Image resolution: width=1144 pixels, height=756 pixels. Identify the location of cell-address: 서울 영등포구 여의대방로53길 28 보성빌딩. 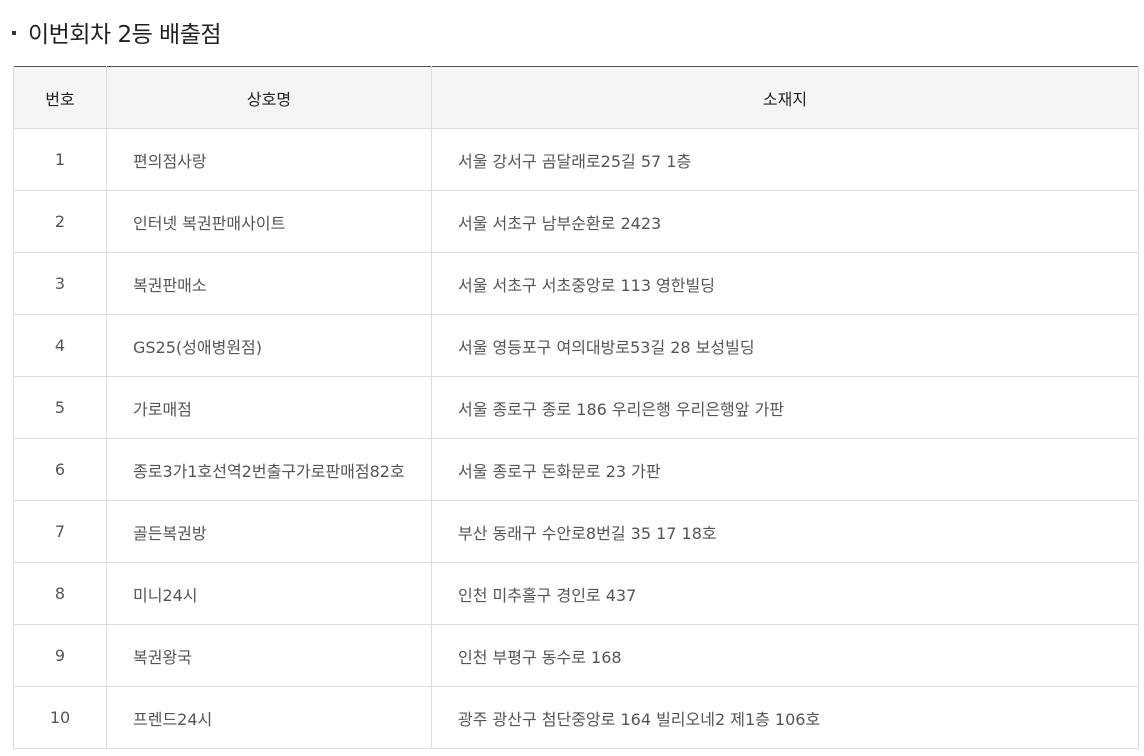
(785, 345).